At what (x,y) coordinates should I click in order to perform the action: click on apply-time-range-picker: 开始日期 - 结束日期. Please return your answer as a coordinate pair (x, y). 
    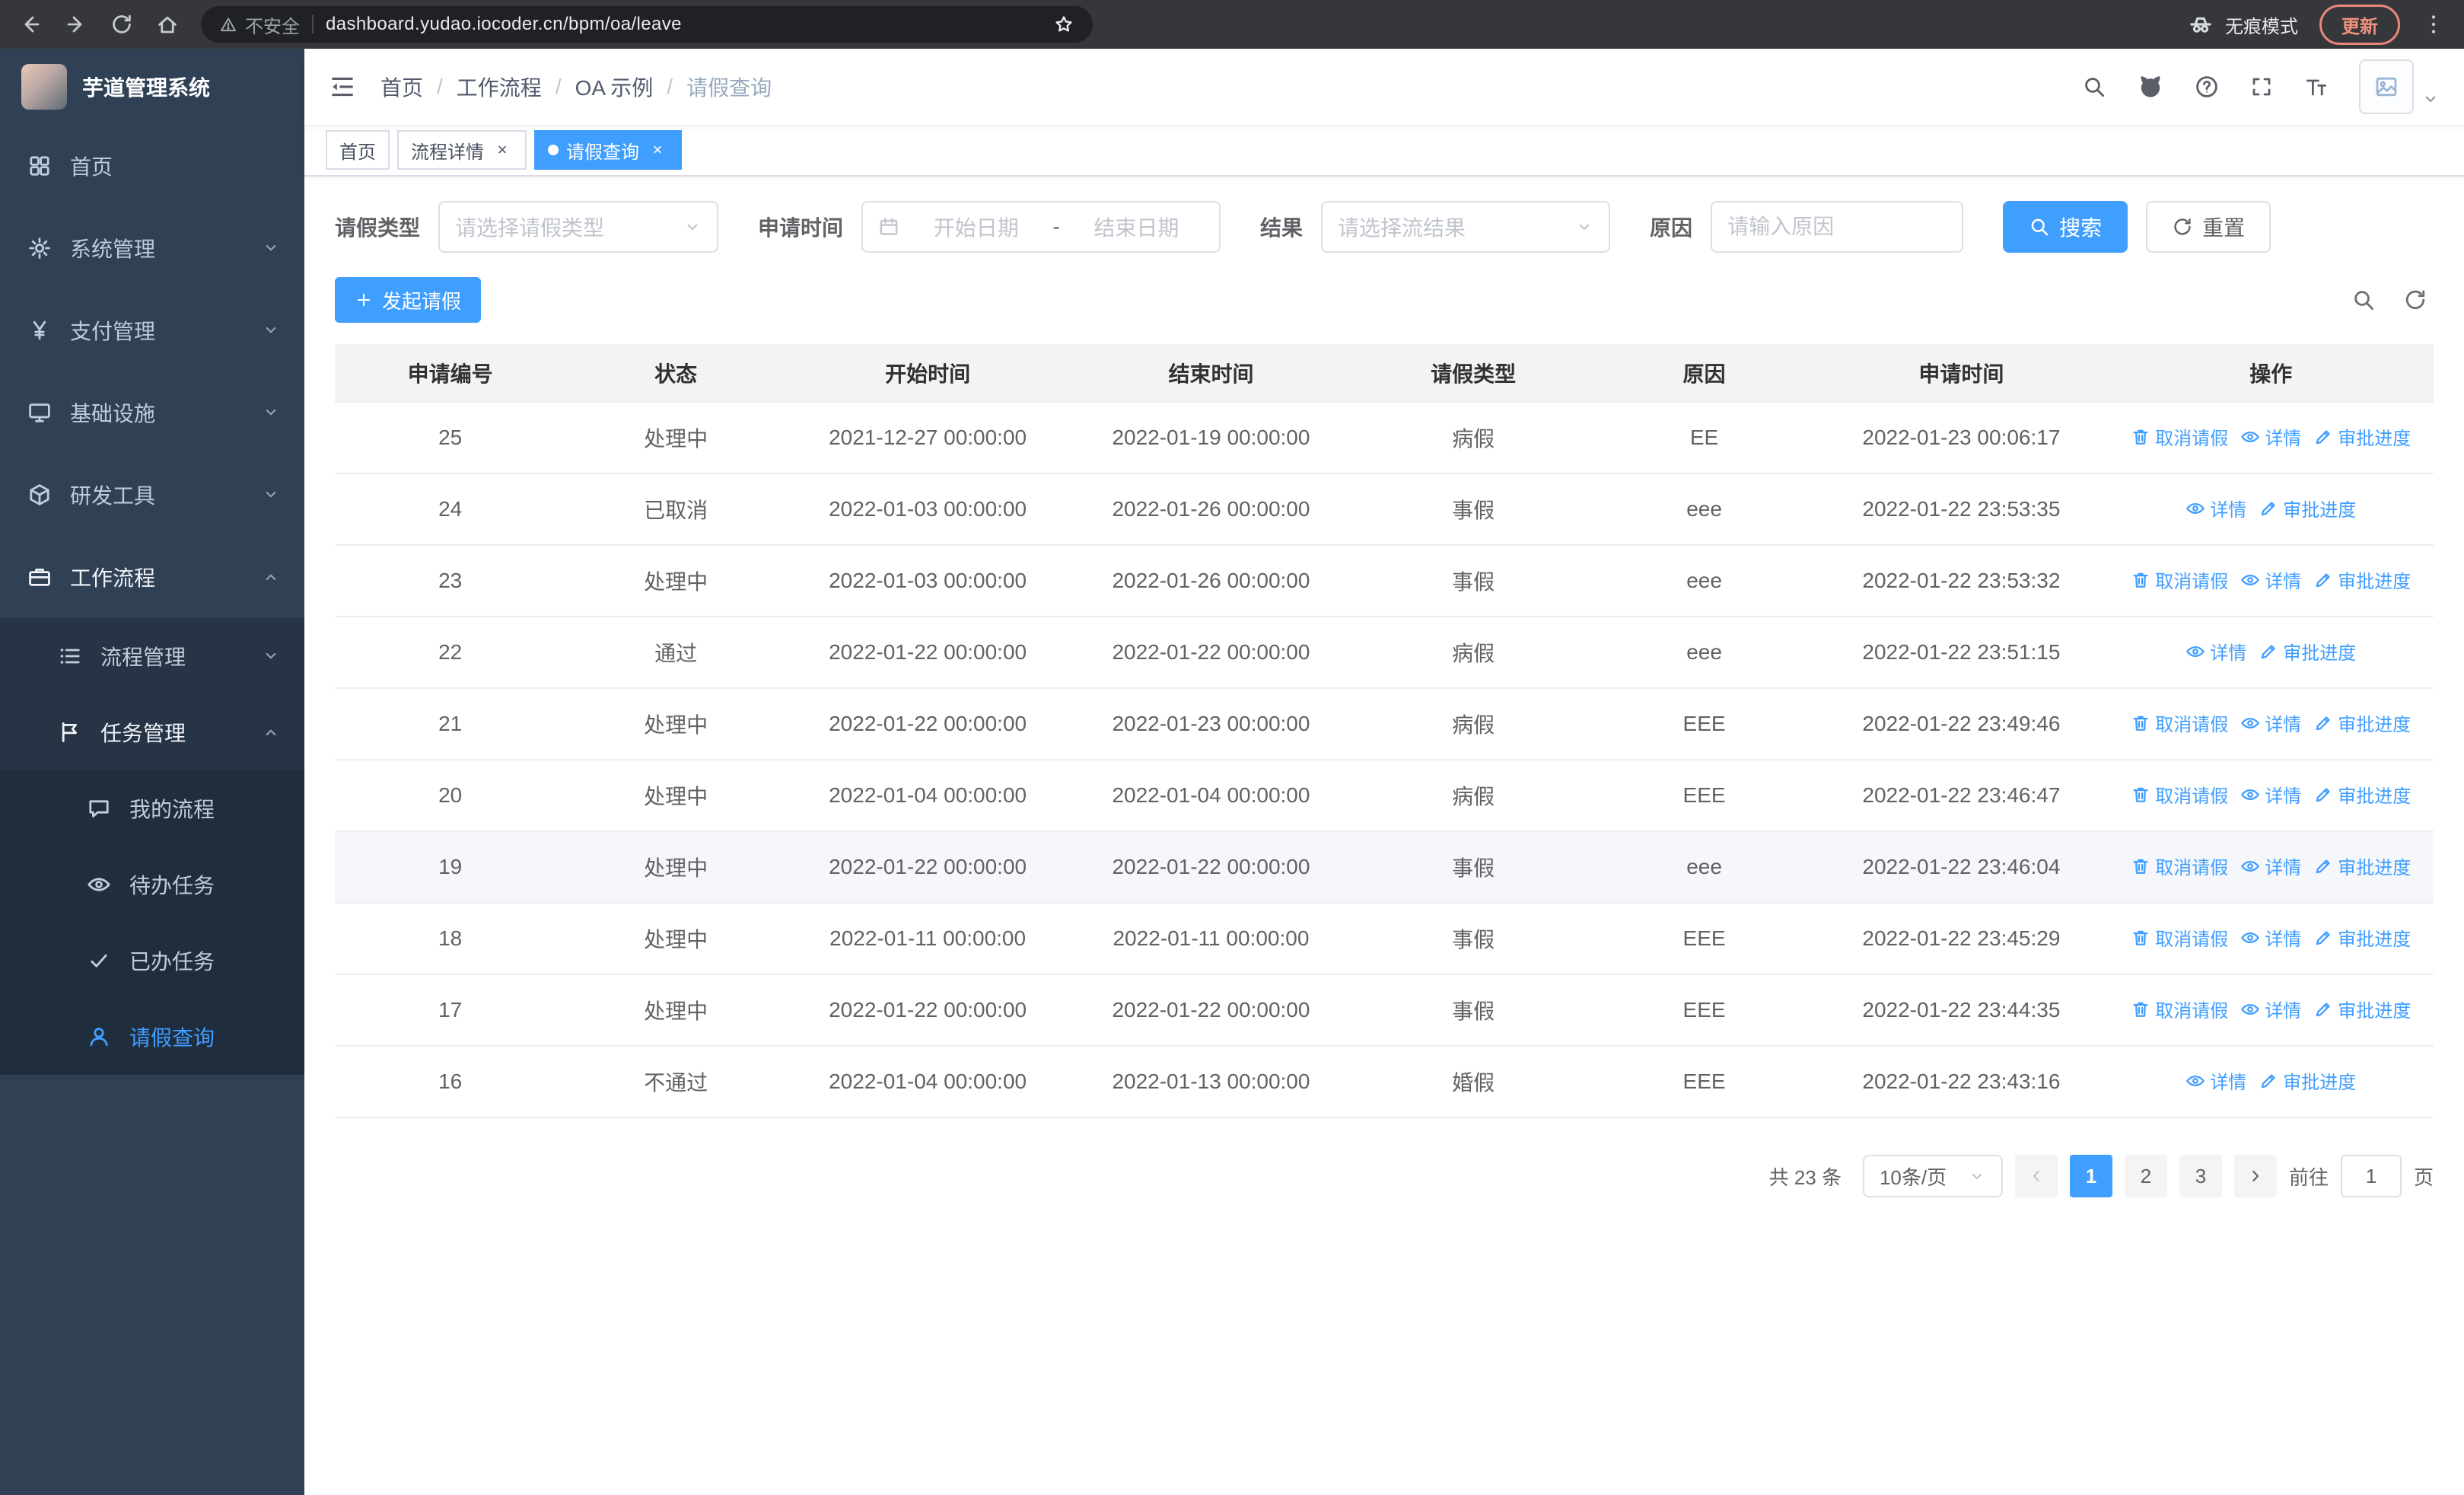
    Looking at the image, I should click on (1041, 227).